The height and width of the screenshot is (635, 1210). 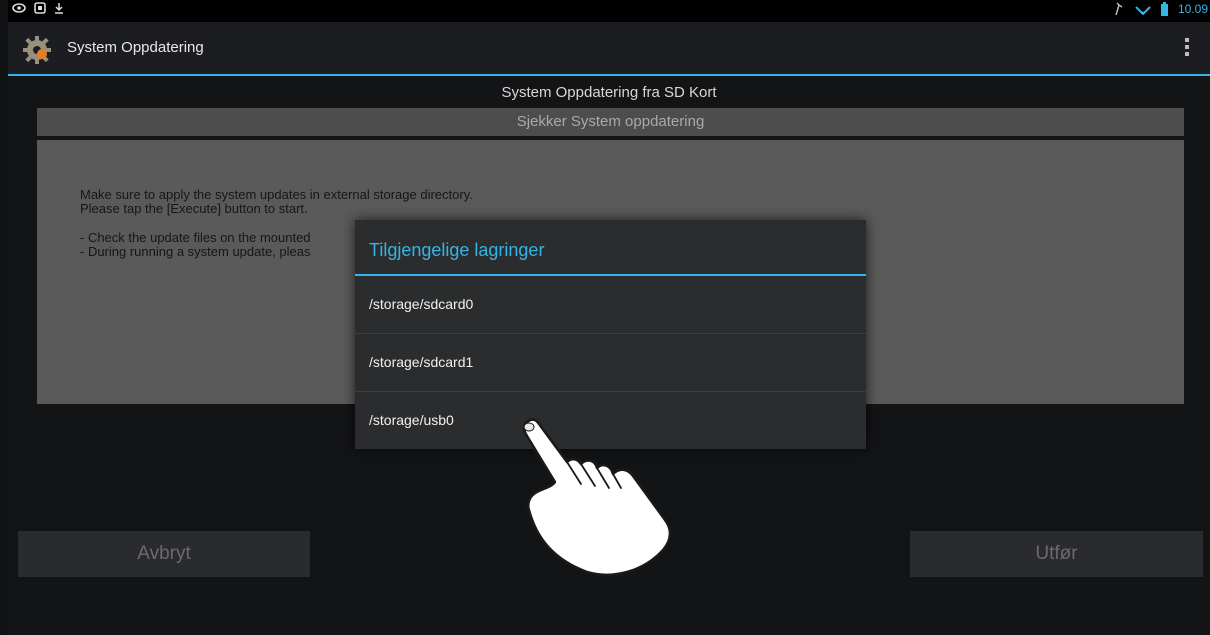 What do you see at coordinates (1119, 9) in the screenshot?
I see `gesture-icon` at bounding box center [1119, 9].